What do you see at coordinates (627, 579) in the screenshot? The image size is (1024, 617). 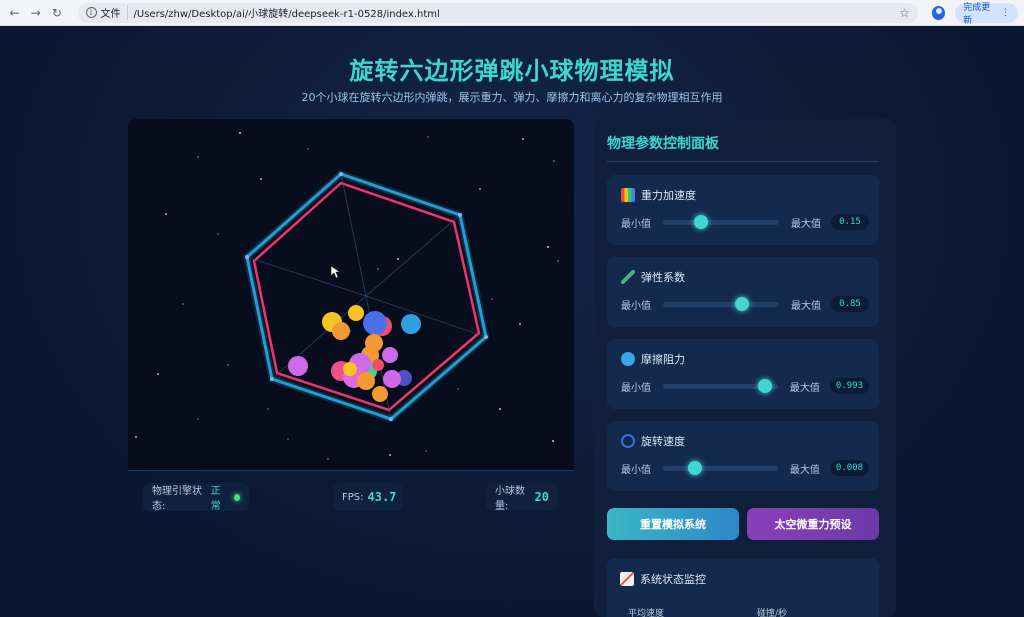 I see `line-chart-icon` at bounding box center [627, 579].